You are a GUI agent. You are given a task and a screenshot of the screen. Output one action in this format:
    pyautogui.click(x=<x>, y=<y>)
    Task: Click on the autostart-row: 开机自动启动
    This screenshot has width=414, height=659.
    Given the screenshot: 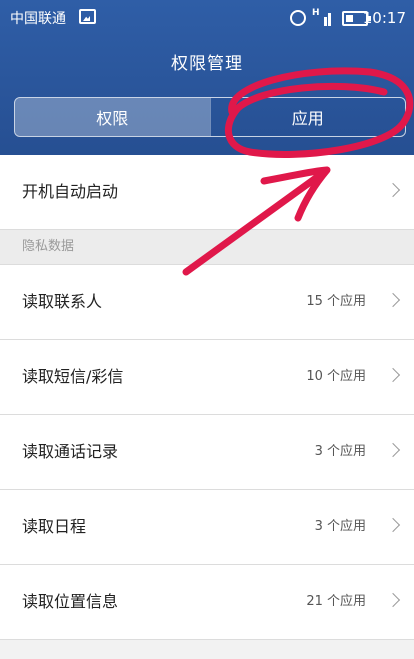 What is the action you would take?
    pyautogui.click(x=207, y=192)
    